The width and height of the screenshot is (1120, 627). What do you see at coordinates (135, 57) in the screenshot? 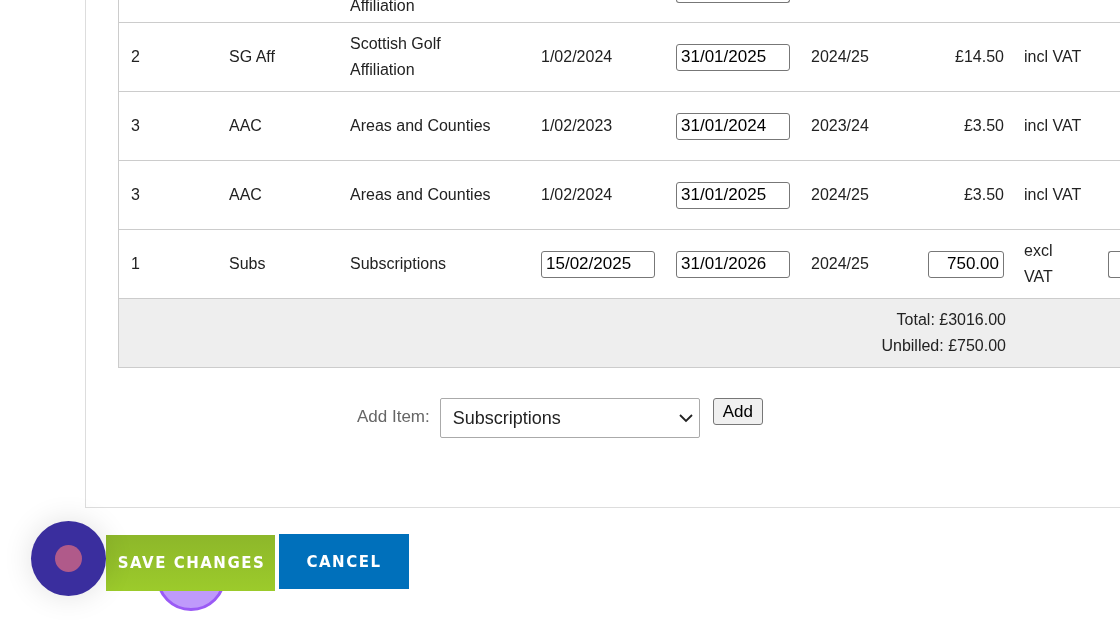
I see `item-number: 2` at bounding box center [135, 57].